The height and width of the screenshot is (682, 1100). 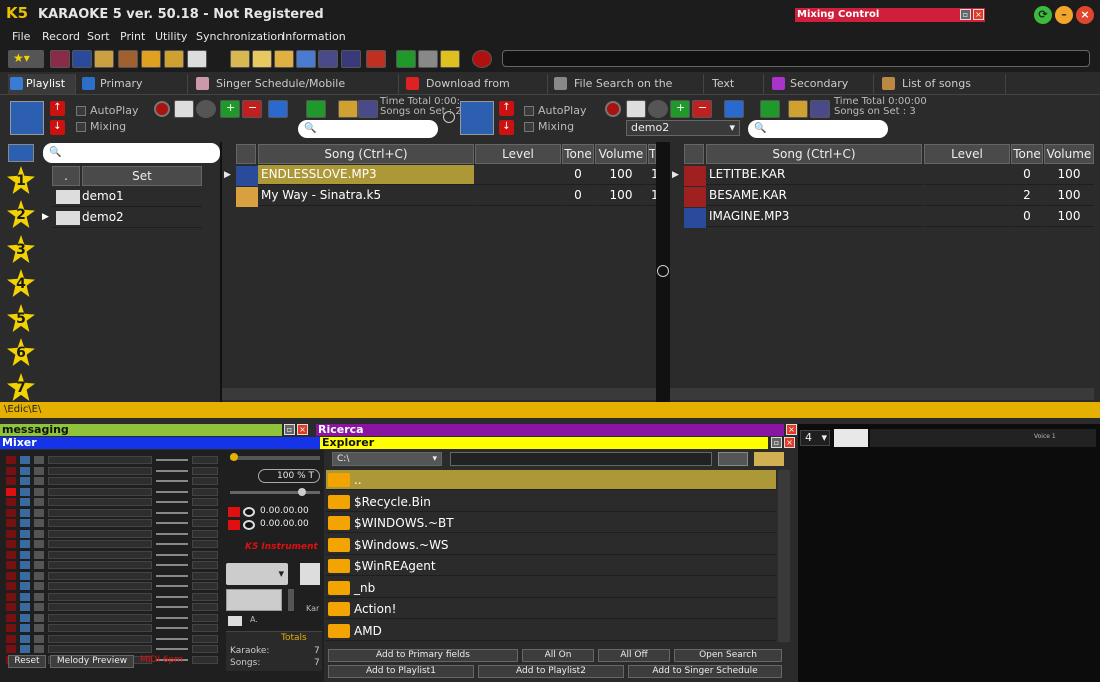 I want to click on explorer-folder-row: _nb, so click(x=551, y=588).